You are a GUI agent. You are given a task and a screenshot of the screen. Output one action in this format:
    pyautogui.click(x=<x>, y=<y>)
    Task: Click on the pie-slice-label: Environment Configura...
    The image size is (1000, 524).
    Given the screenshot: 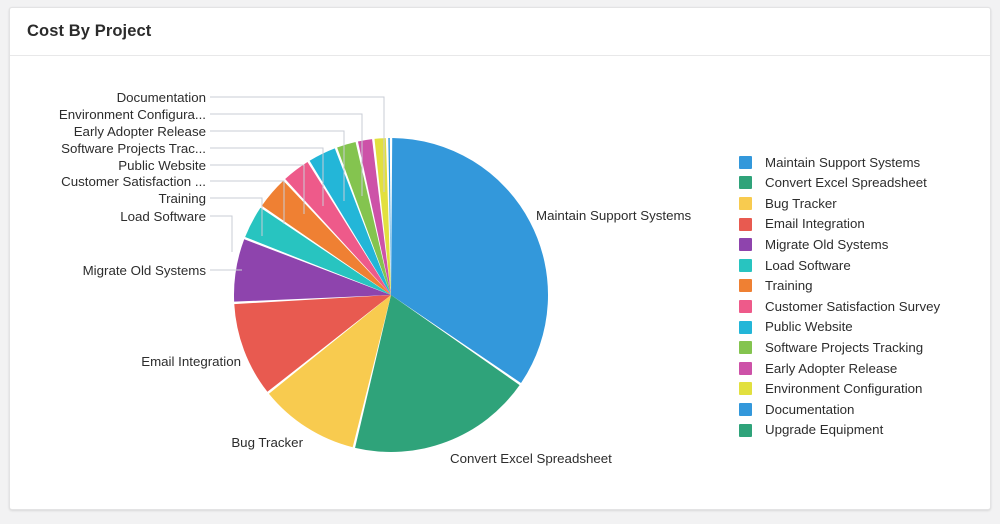 What is the action you would take?
    pyautogui.click(x=132, y=114)
    